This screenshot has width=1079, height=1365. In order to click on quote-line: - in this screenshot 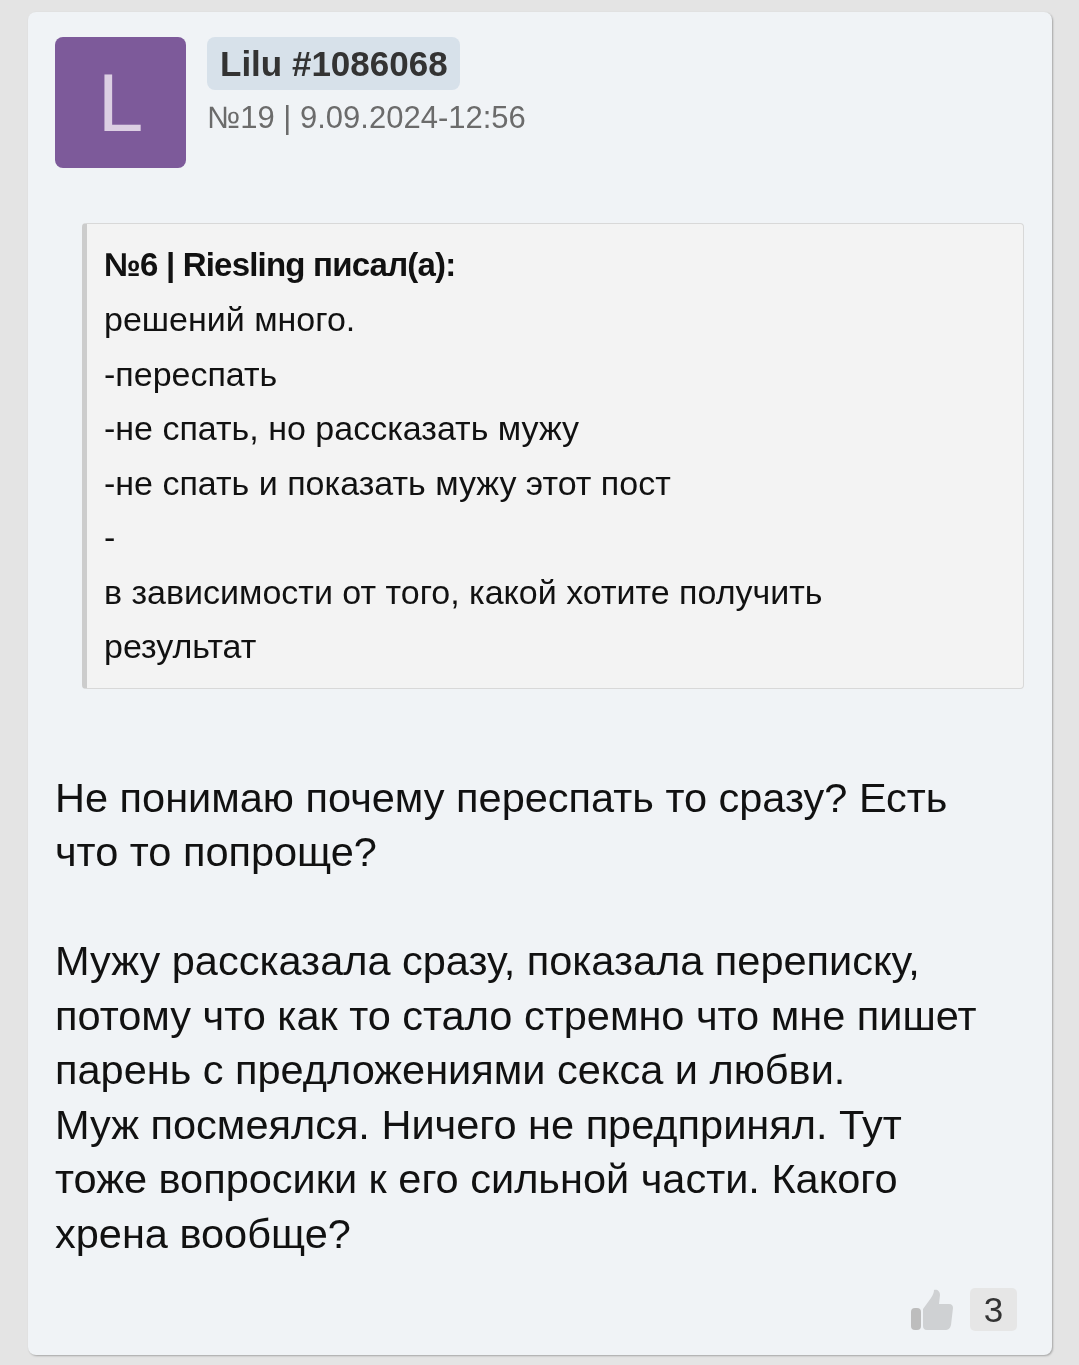, I will do `click(110, 537)`.